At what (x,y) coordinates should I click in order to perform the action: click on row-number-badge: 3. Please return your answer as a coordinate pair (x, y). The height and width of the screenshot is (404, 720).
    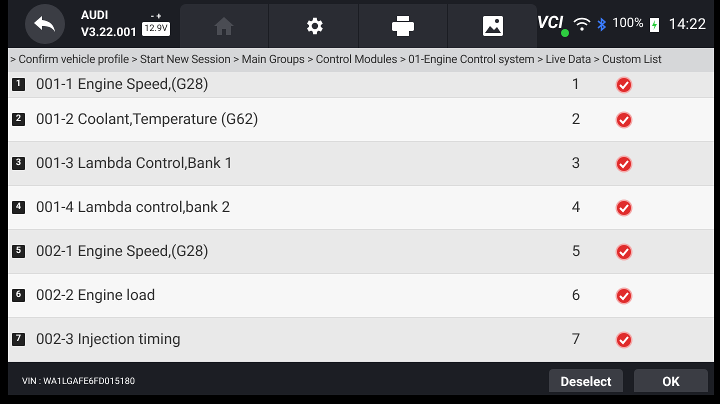
    Looking at the image, I should click on (18, 163).